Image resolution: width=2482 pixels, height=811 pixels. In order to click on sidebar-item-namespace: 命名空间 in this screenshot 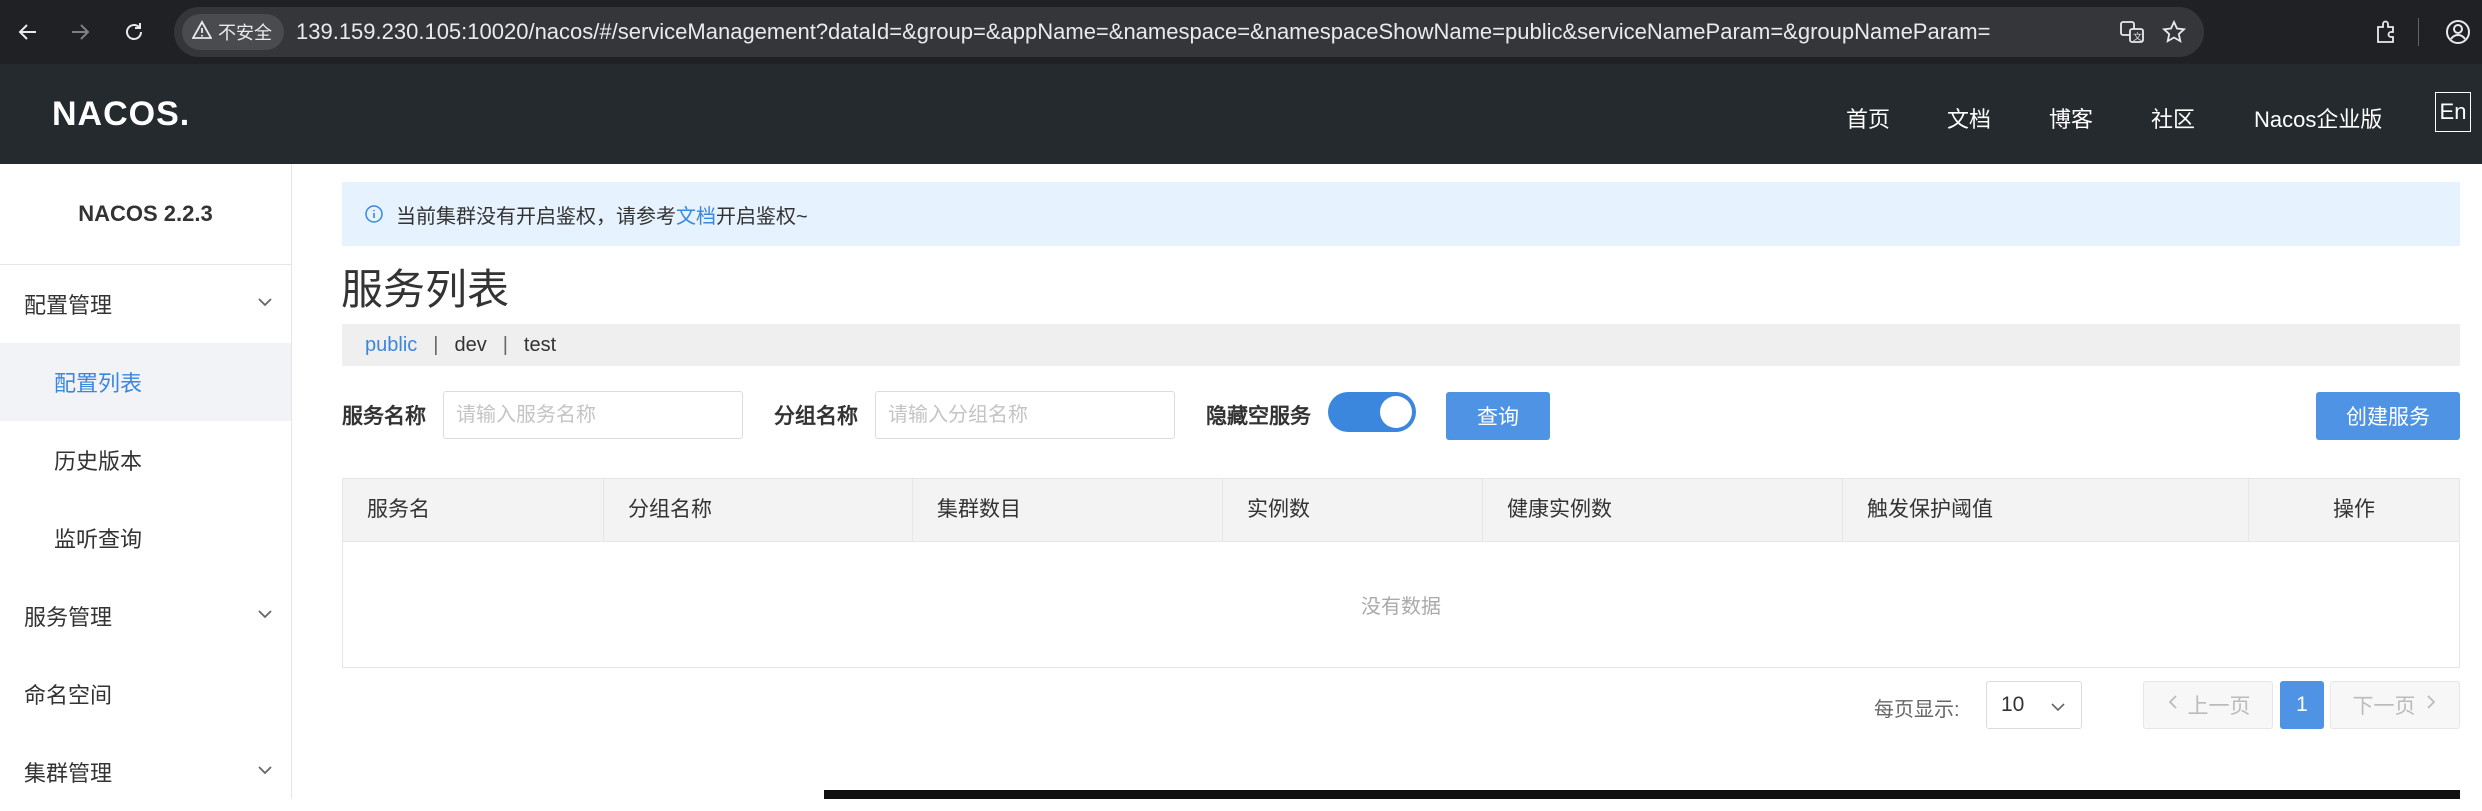, I will do `click(145, 694)`.